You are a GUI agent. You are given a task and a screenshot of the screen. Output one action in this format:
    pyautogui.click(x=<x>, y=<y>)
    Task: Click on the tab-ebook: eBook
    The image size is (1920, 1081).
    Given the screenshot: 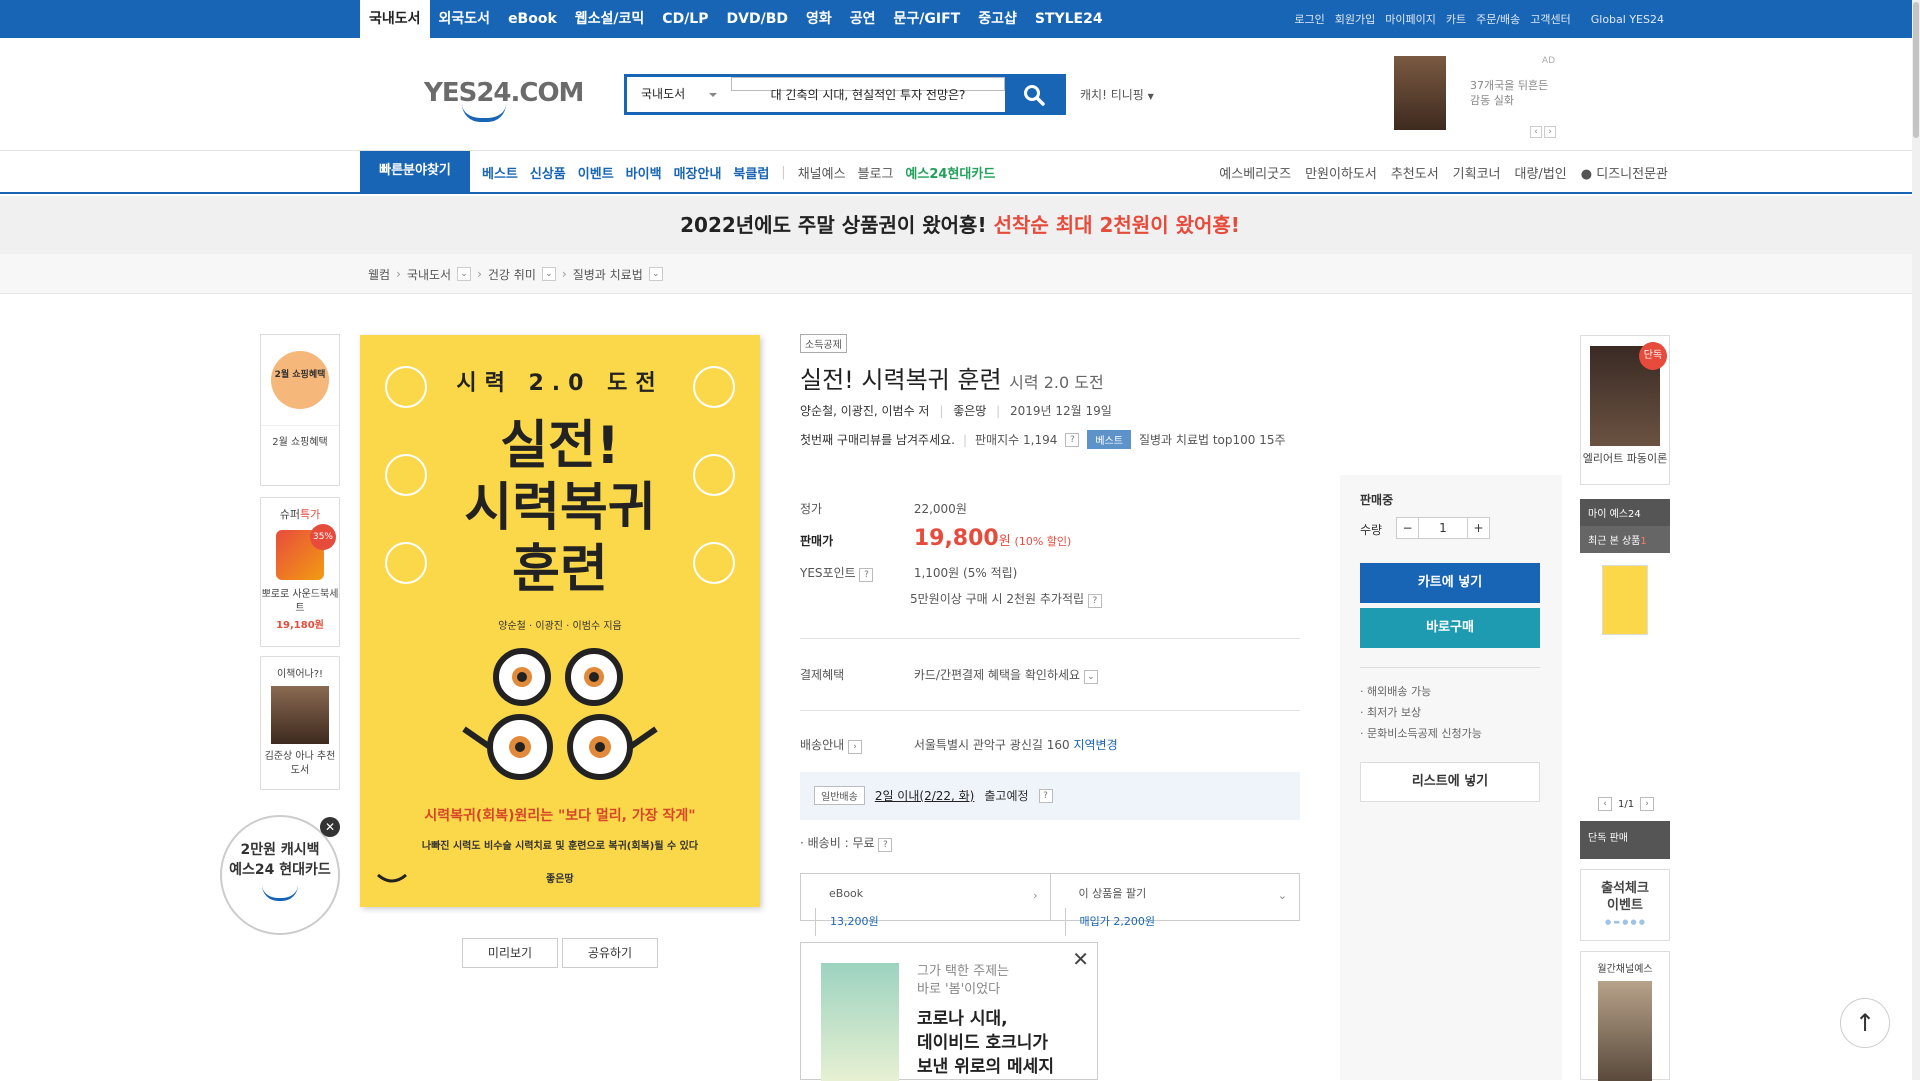 What is the action you would take?
    pyautogui.click(x=532, y=19)
    